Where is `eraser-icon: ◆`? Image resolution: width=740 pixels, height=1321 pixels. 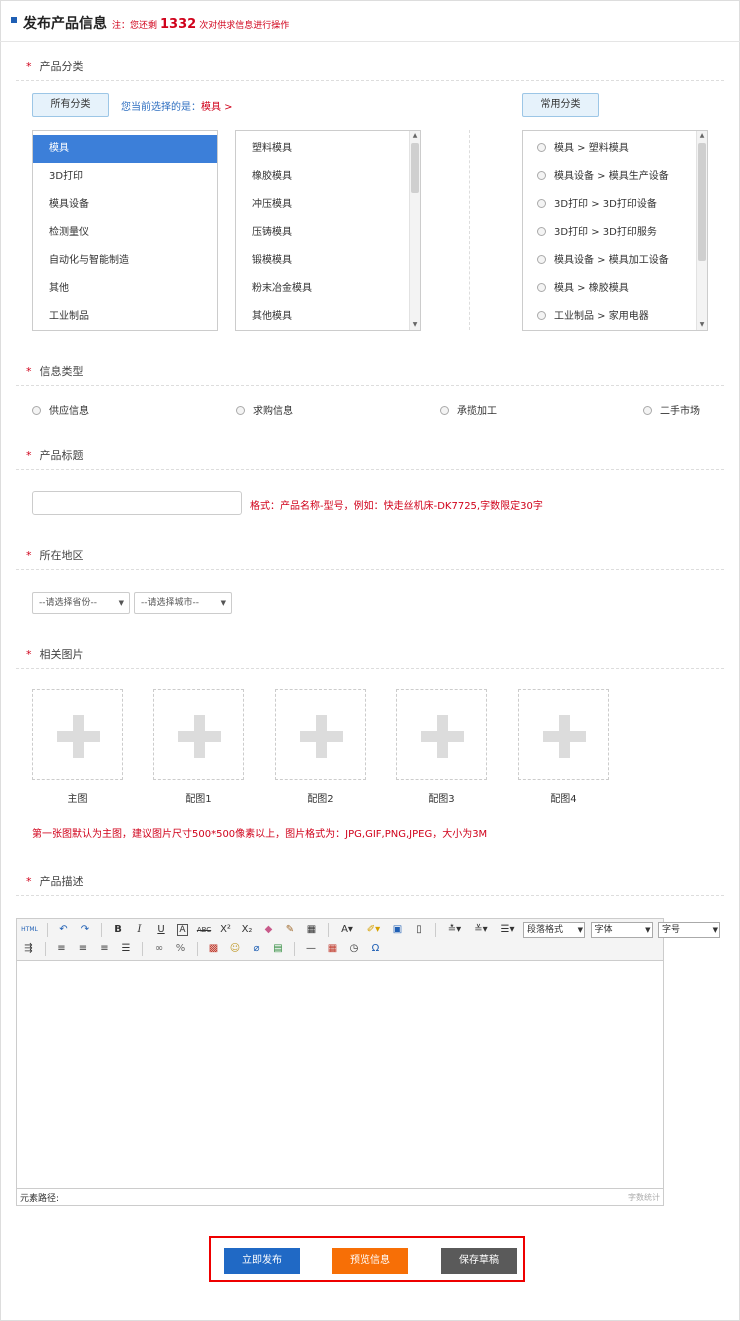 eraser-icon: ◆ is located at coordinates (268, 930).